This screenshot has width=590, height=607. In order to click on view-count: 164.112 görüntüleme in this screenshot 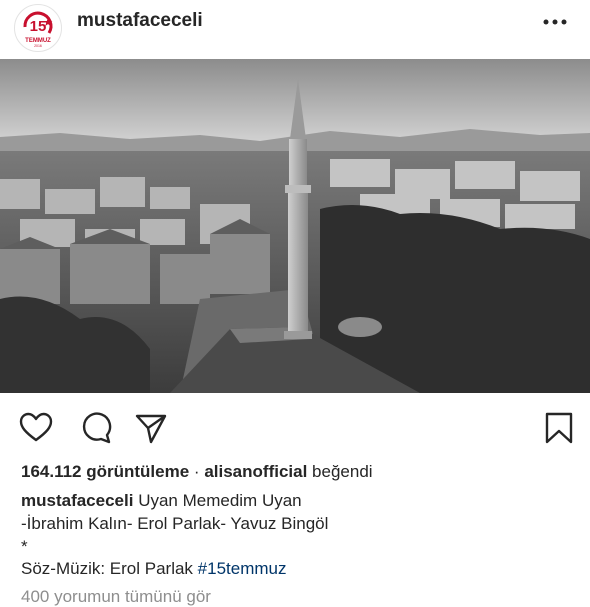, I will do `click(105, 471)`.